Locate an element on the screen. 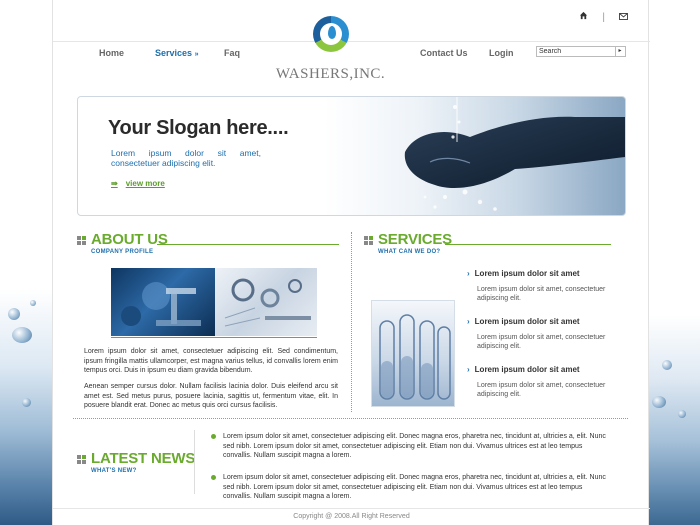 The height and width of the screenshot is (525, 700). top-icons: | is located at coordinates (603, 17).